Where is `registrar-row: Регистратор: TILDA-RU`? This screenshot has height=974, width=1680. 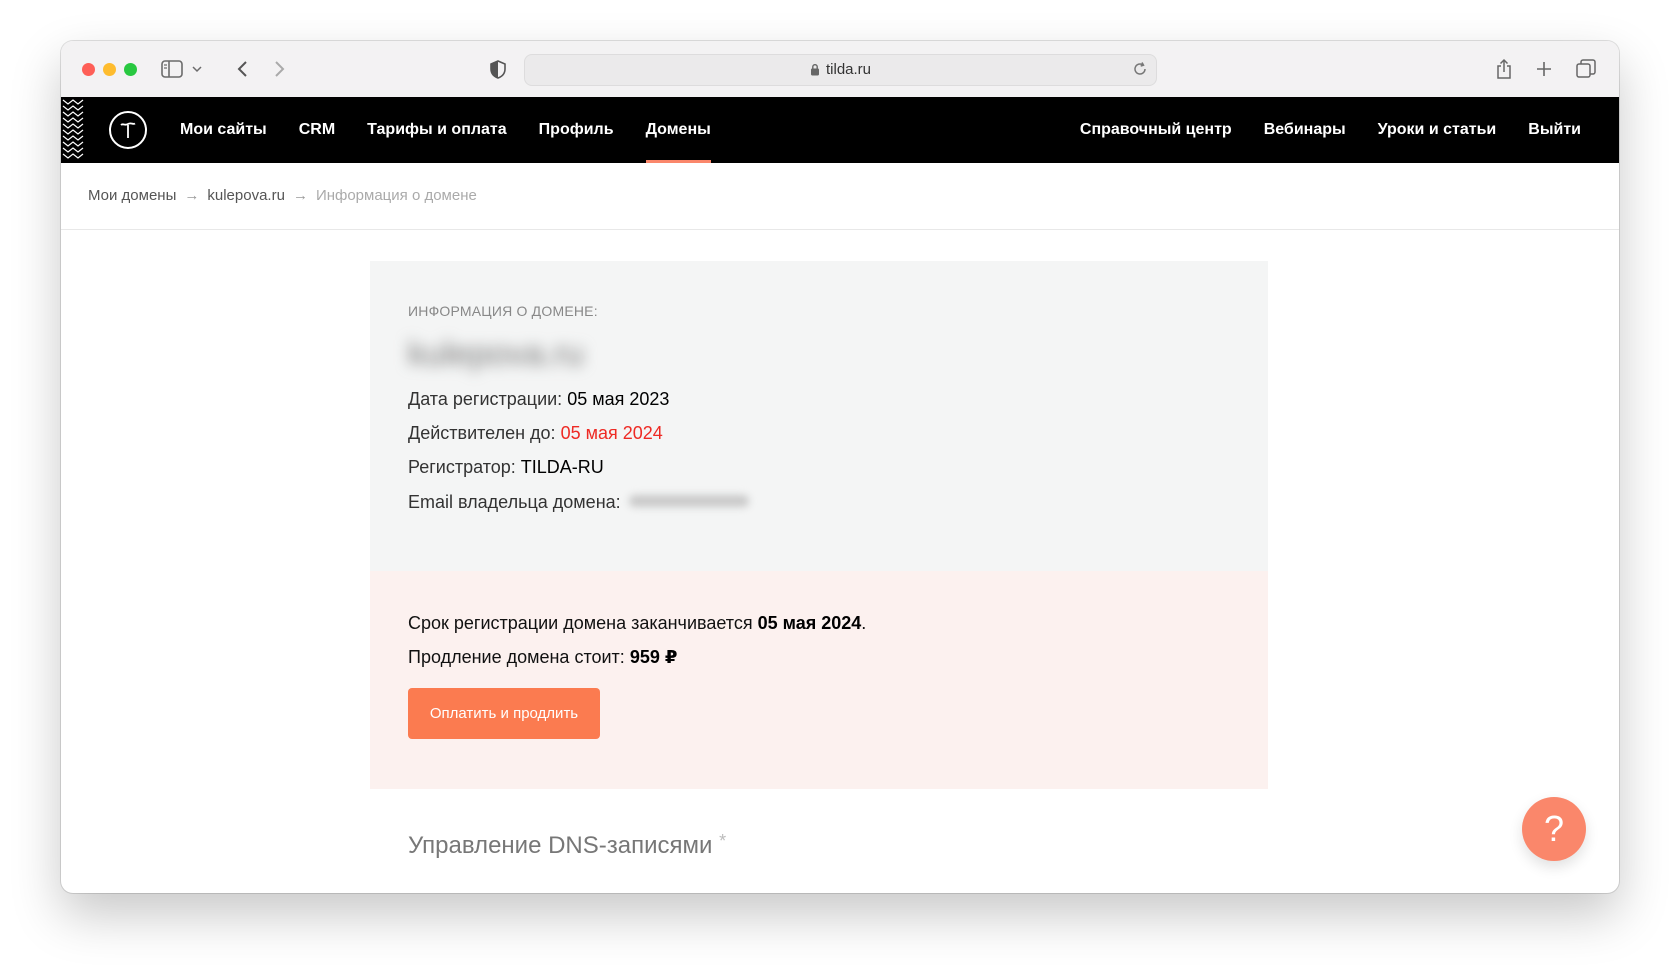 registrar-row: Регистратор: TILDA-RU is located at coordinates (506, 467).